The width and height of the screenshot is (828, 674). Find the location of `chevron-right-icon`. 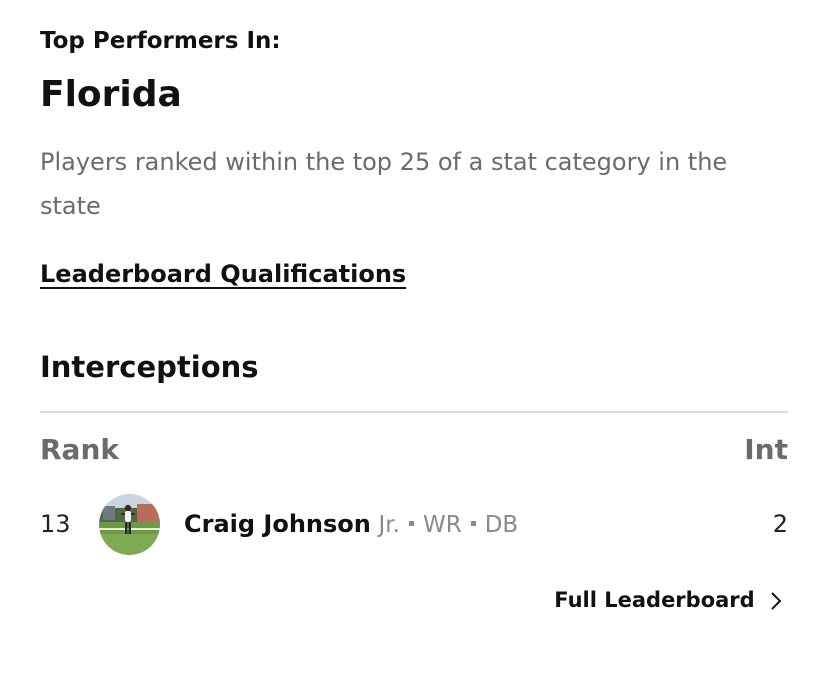

chevron-right-icon is located at coordinates (776, 601).